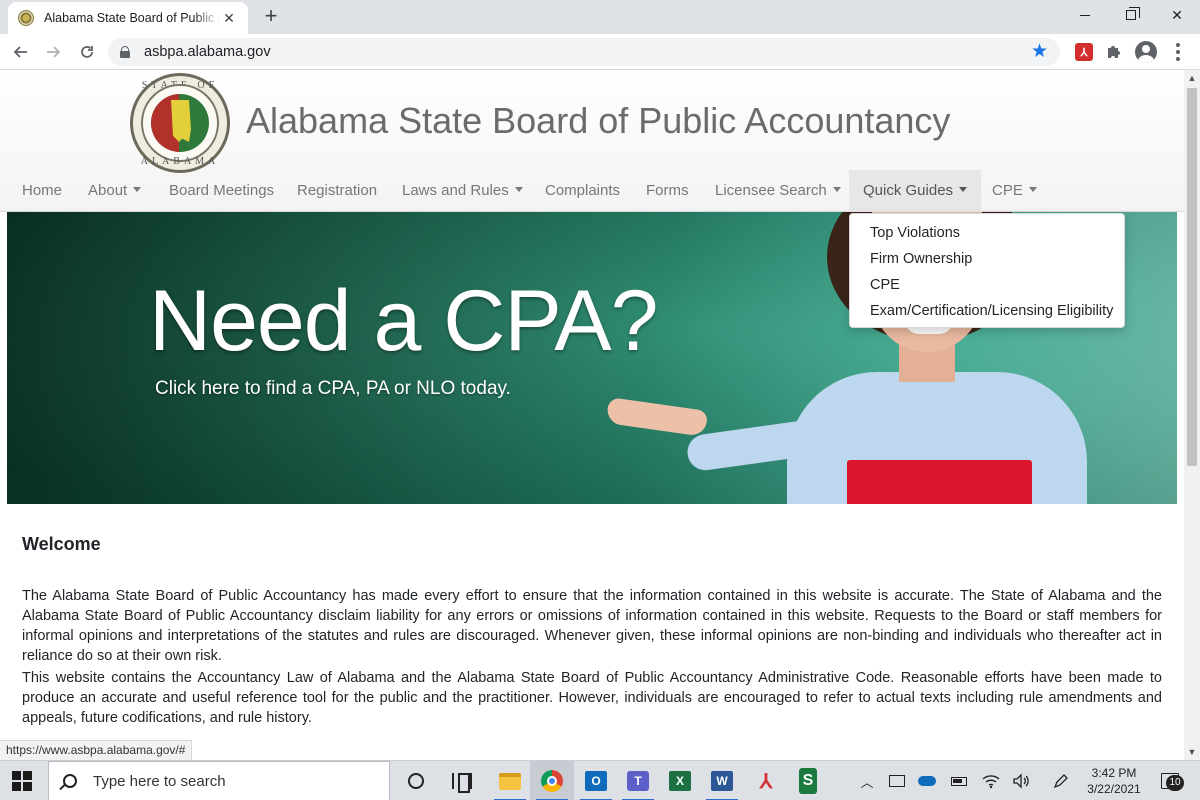 The width and height of the screenshot is (1200, 800). I want to click on clock-time: 3:42 PM, so click(1114, 773).